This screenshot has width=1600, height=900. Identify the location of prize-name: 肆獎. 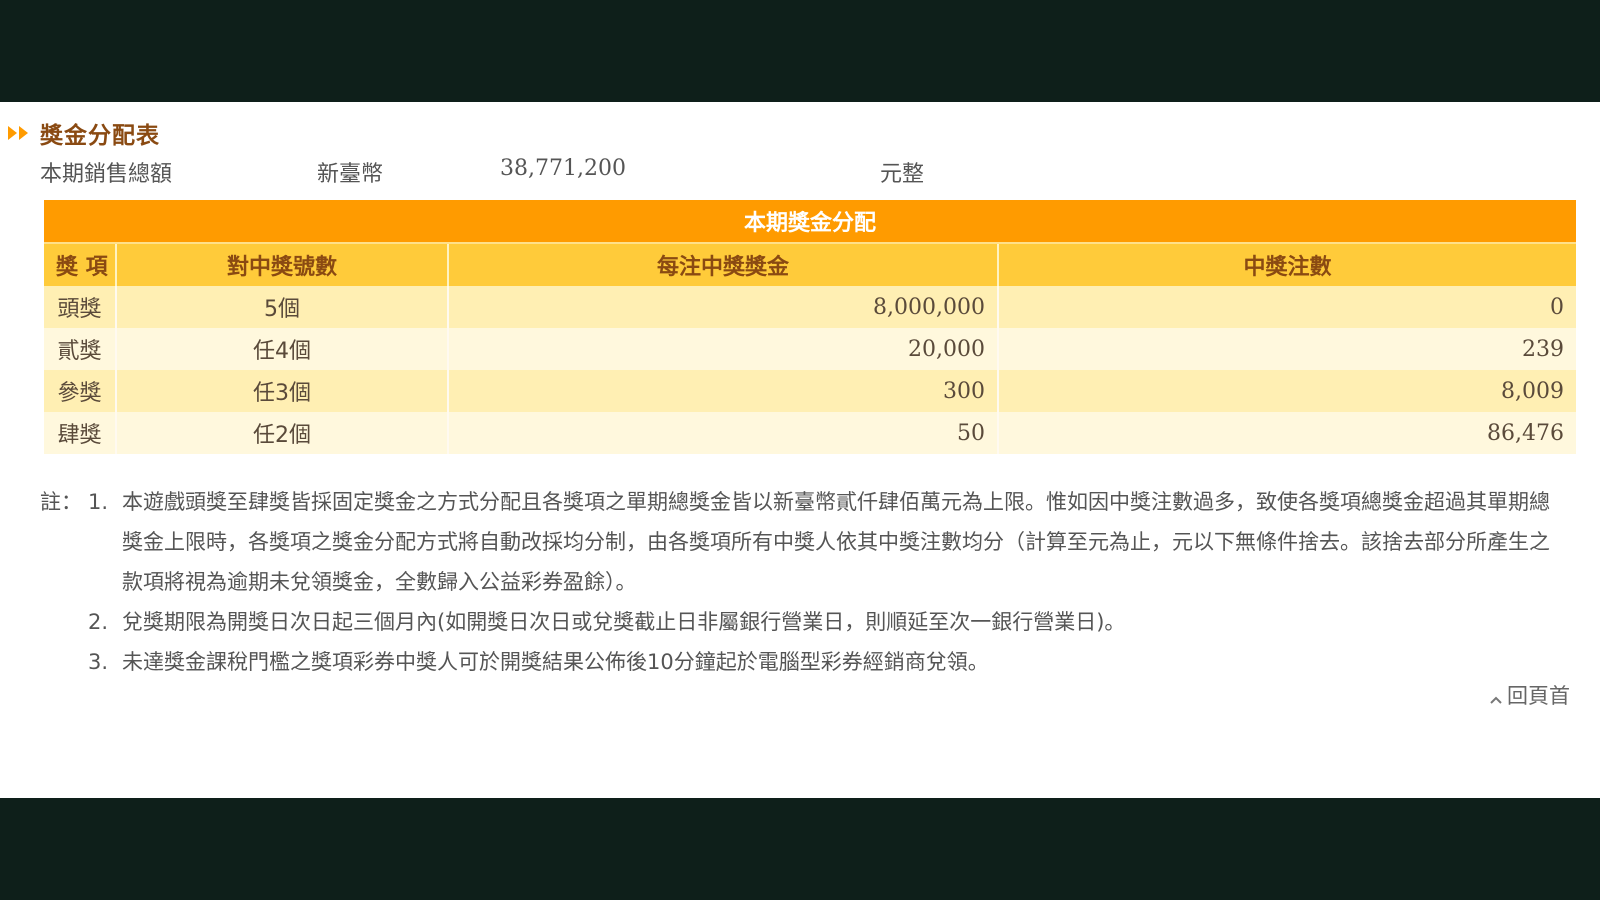
(80, 433).